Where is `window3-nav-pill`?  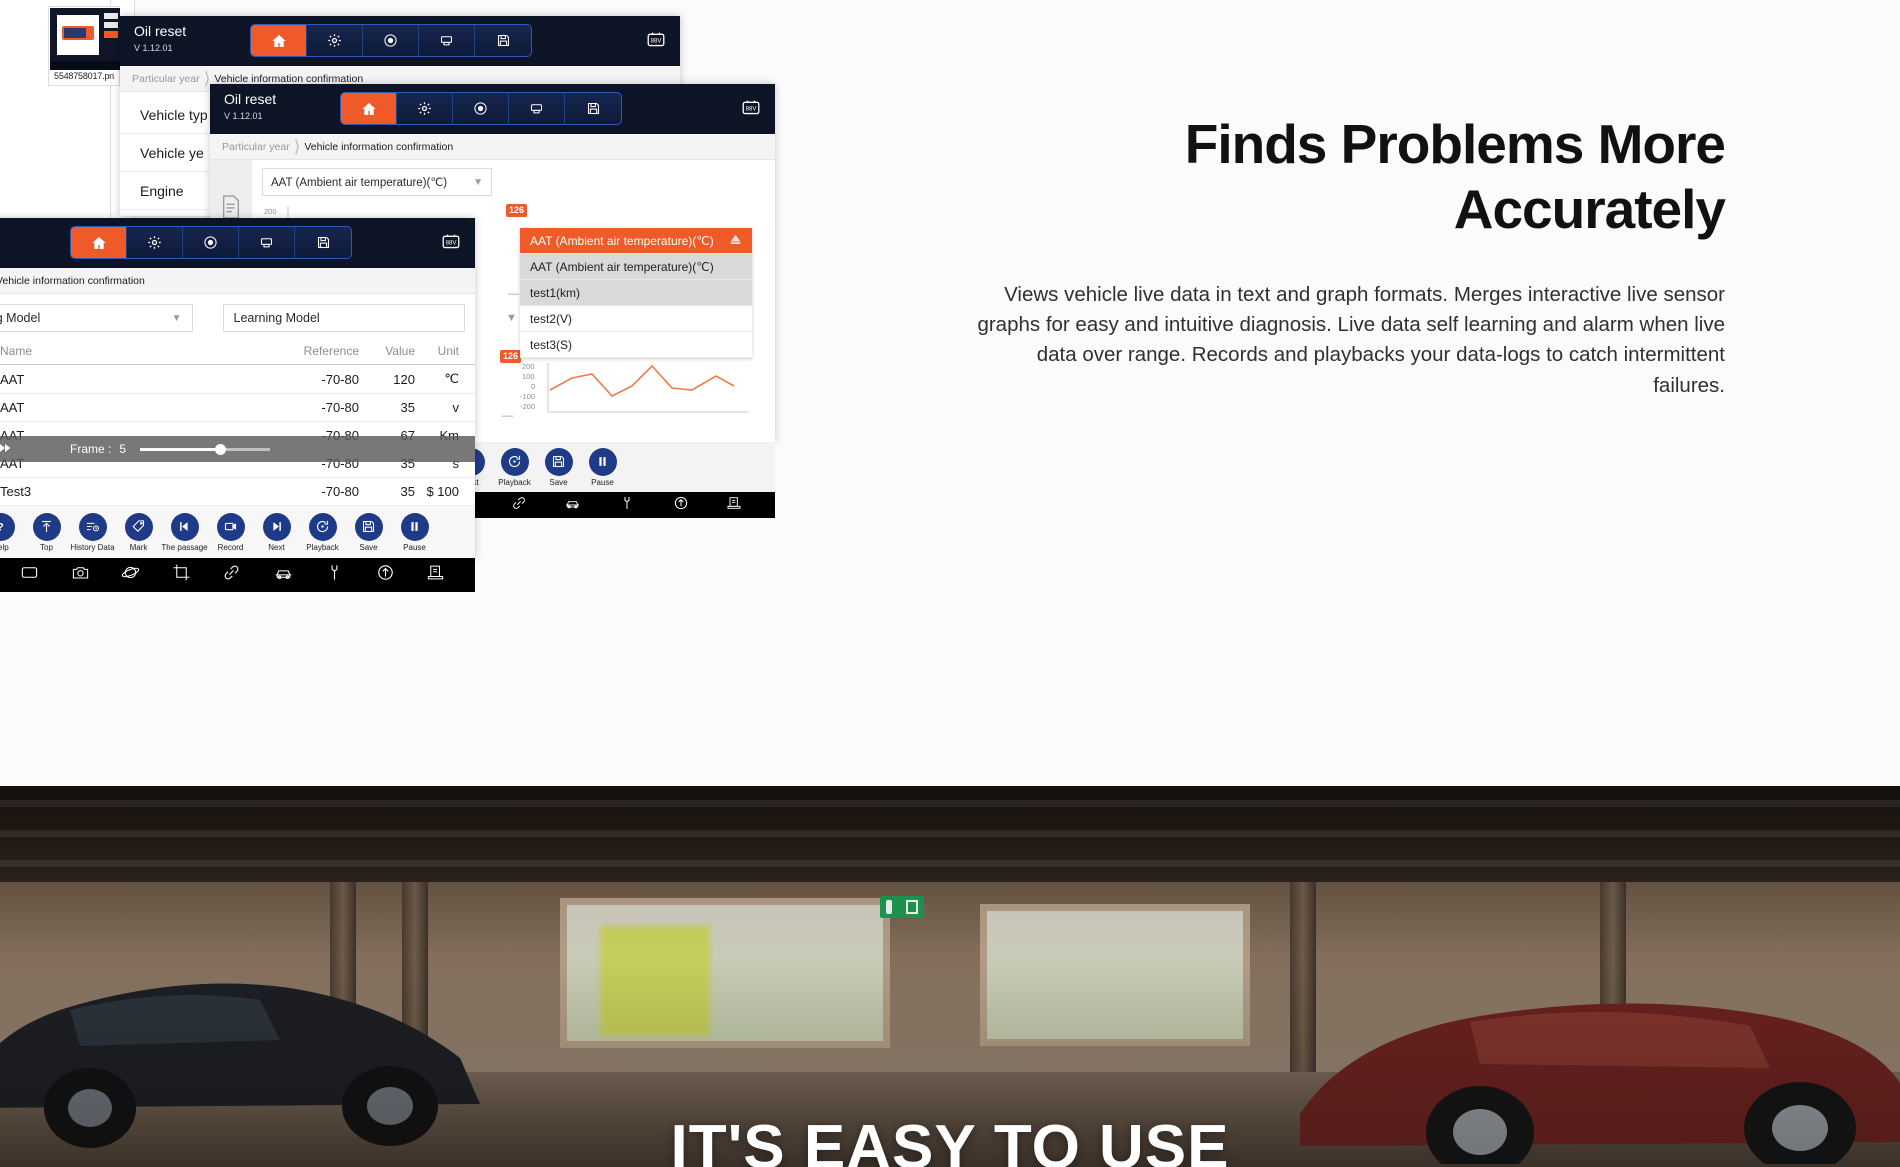
window3-nav-pill is located at coordinates (211, 242).